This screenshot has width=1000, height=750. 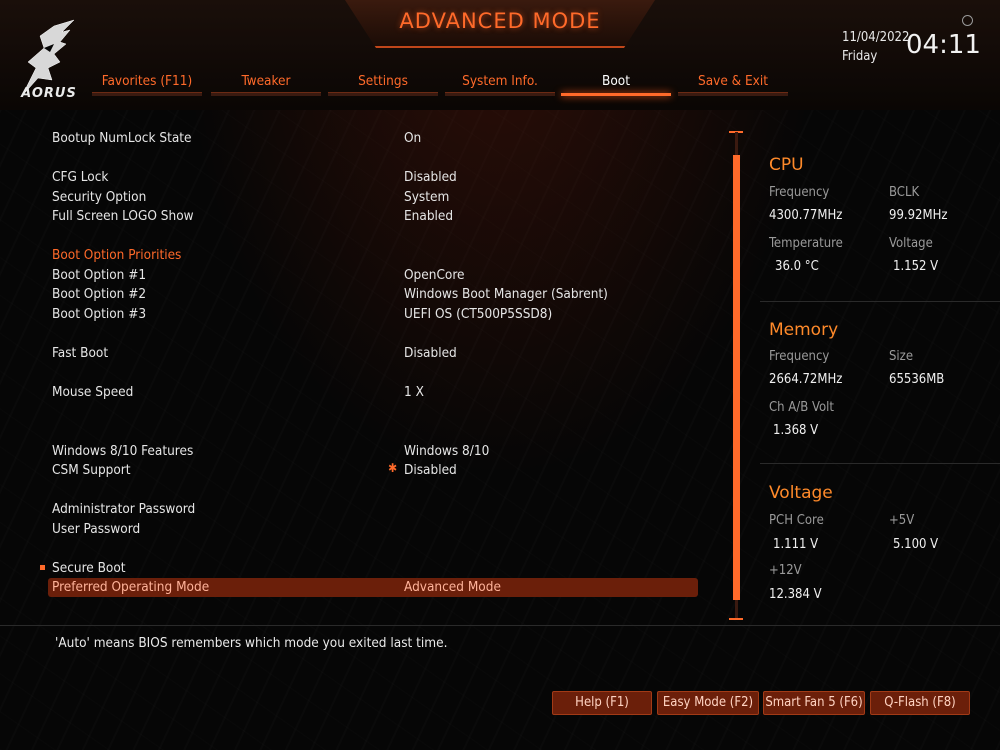 What do you see at coordinates (99, 314) in the screenshot?
I see `setting-label: Boot Option #3` at bounding box center [99, 314].